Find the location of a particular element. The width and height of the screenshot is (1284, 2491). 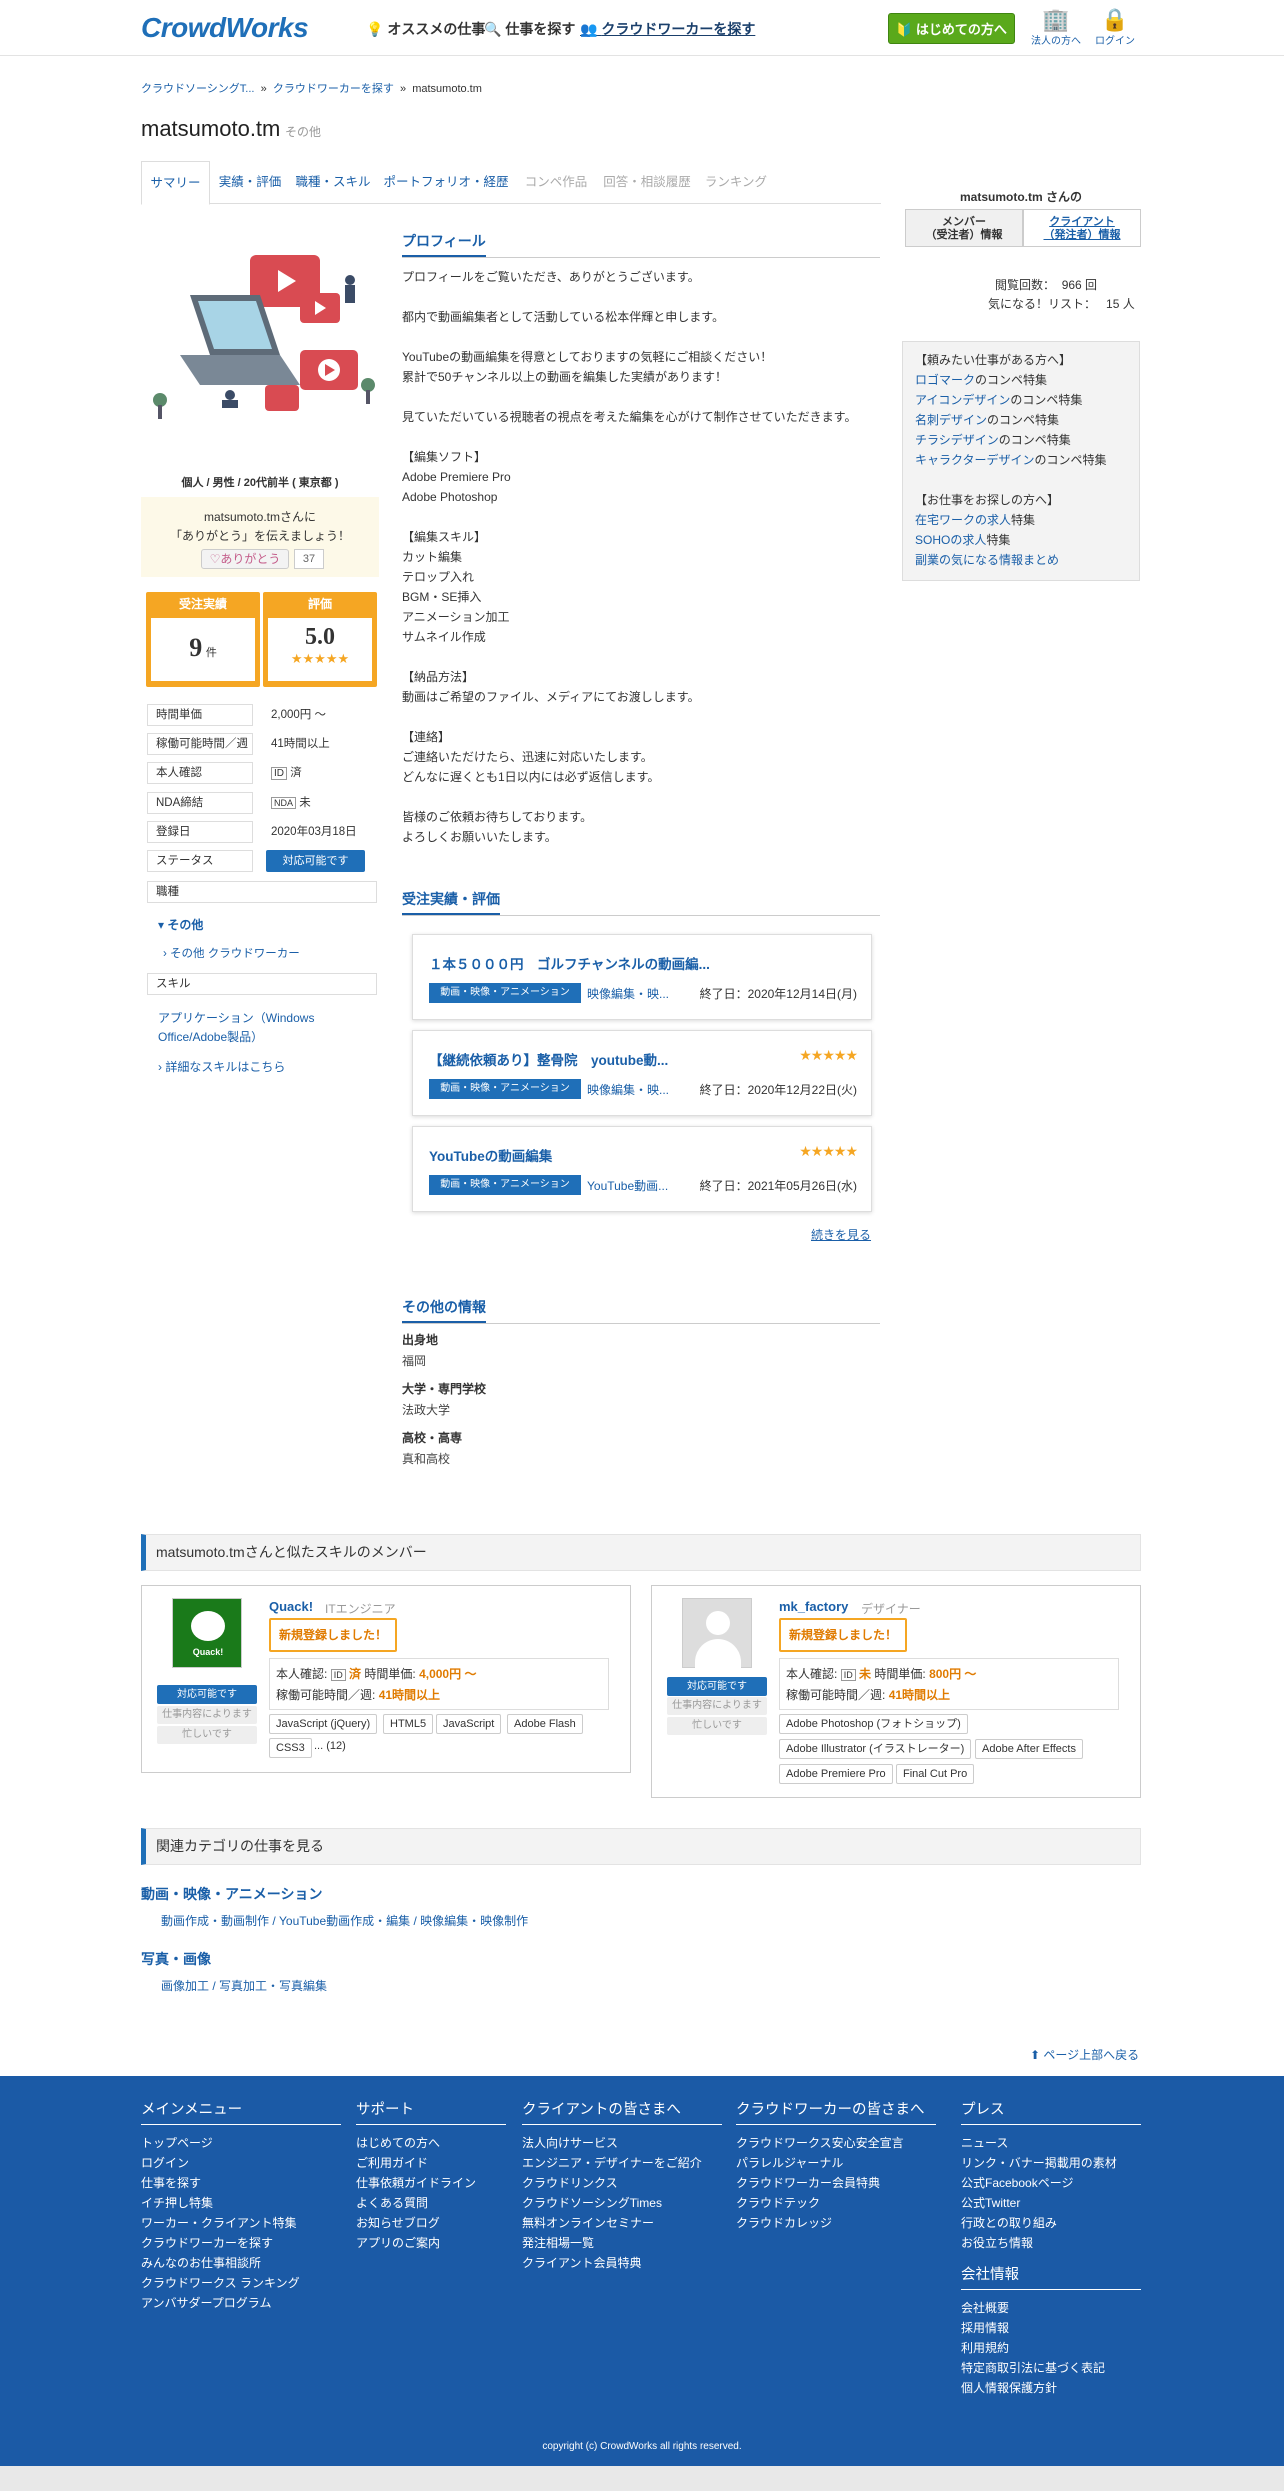

member-name: mk_factory is located at coordinates (813, 1606).